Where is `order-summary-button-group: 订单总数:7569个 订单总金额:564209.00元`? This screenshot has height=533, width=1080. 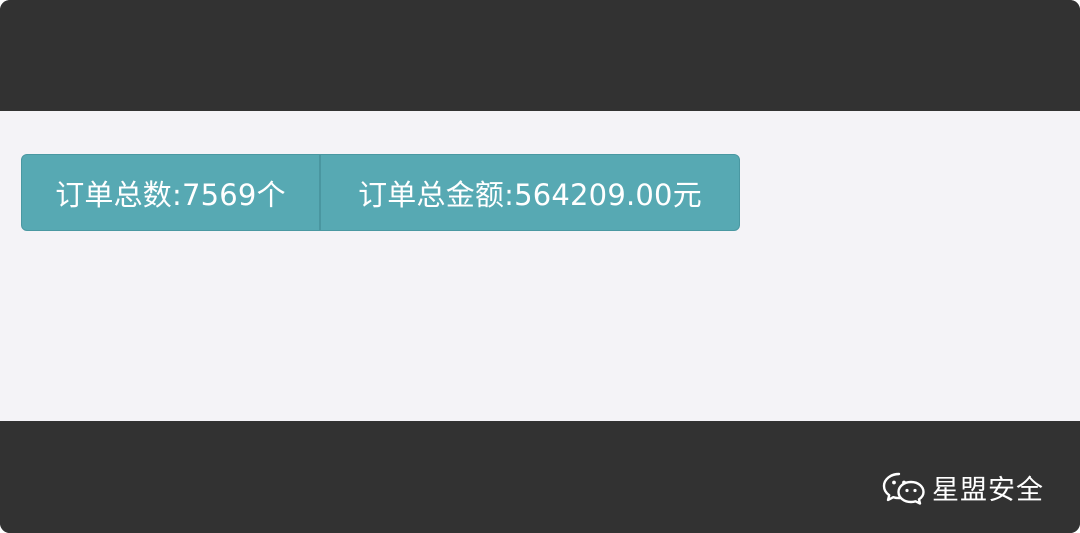 order-summary-button-group: 订单总数:7569个 订单总金额:564209.00元 is located at coordinates (380, 192).